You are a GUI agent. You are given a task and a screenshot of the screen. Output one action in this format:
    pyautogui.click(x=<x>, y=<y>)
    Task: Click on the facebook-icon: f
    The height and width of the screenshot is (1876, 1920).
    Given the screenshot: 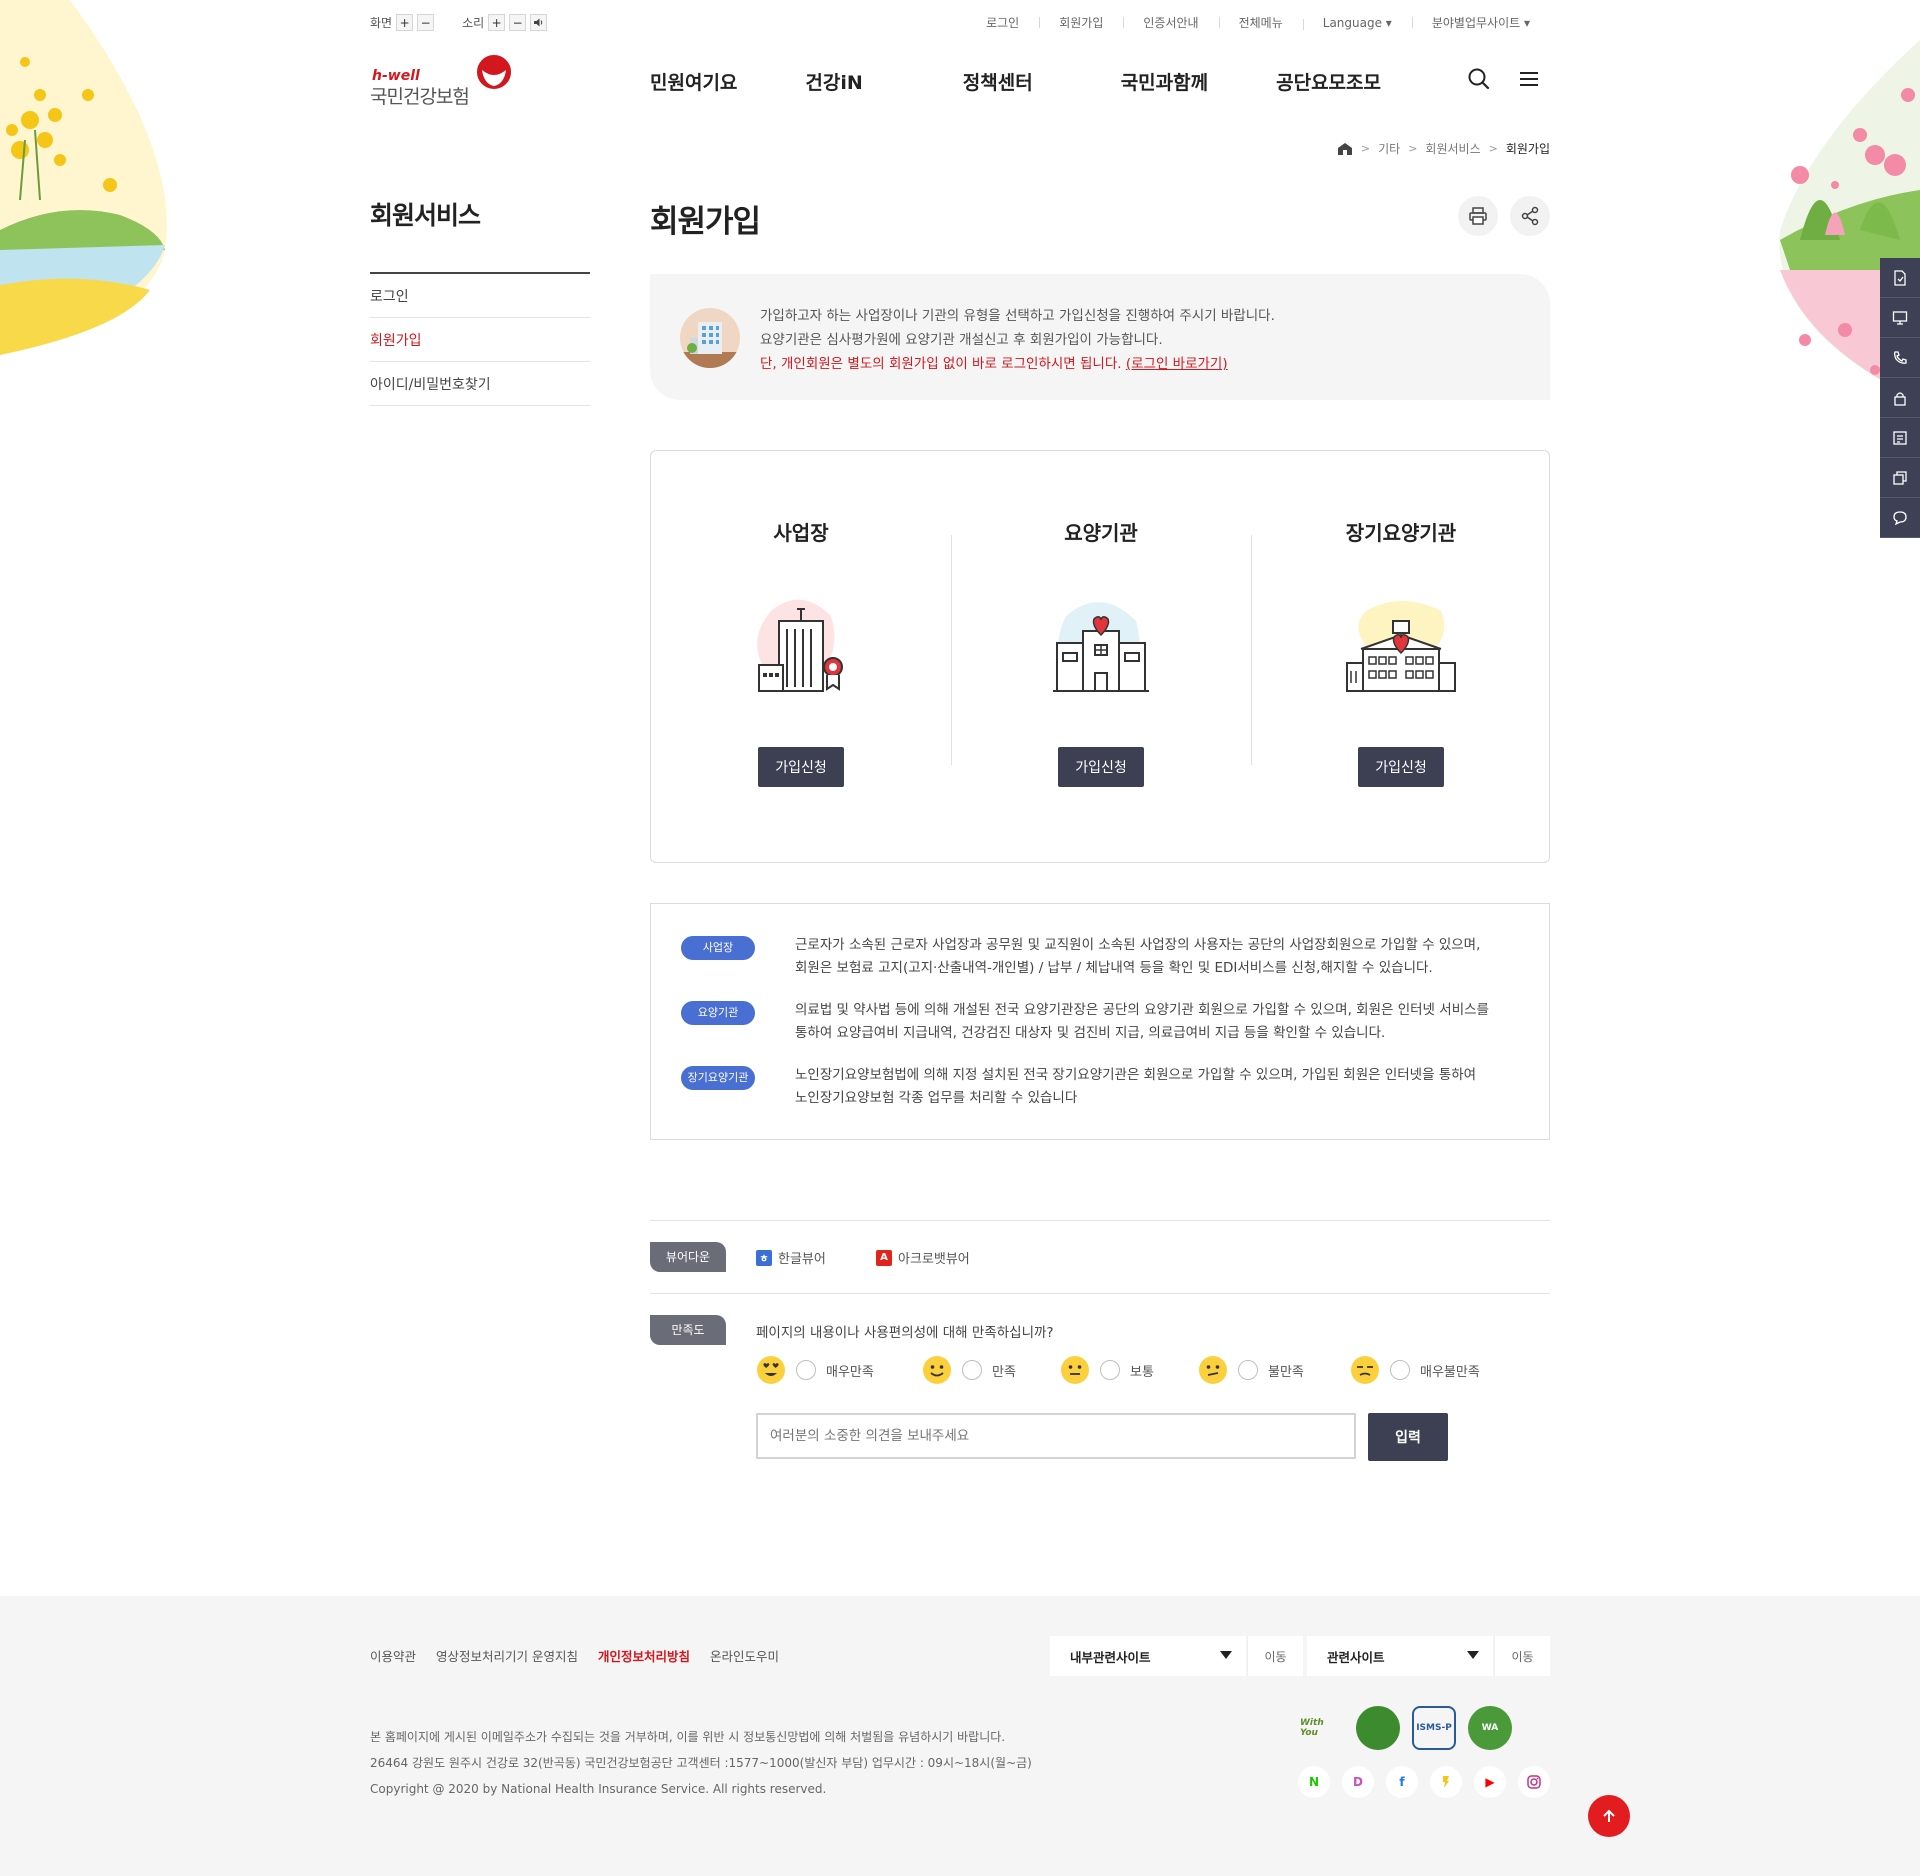 What is the action you would take?
    pyautogui.click(x=1402, y=1782)
    